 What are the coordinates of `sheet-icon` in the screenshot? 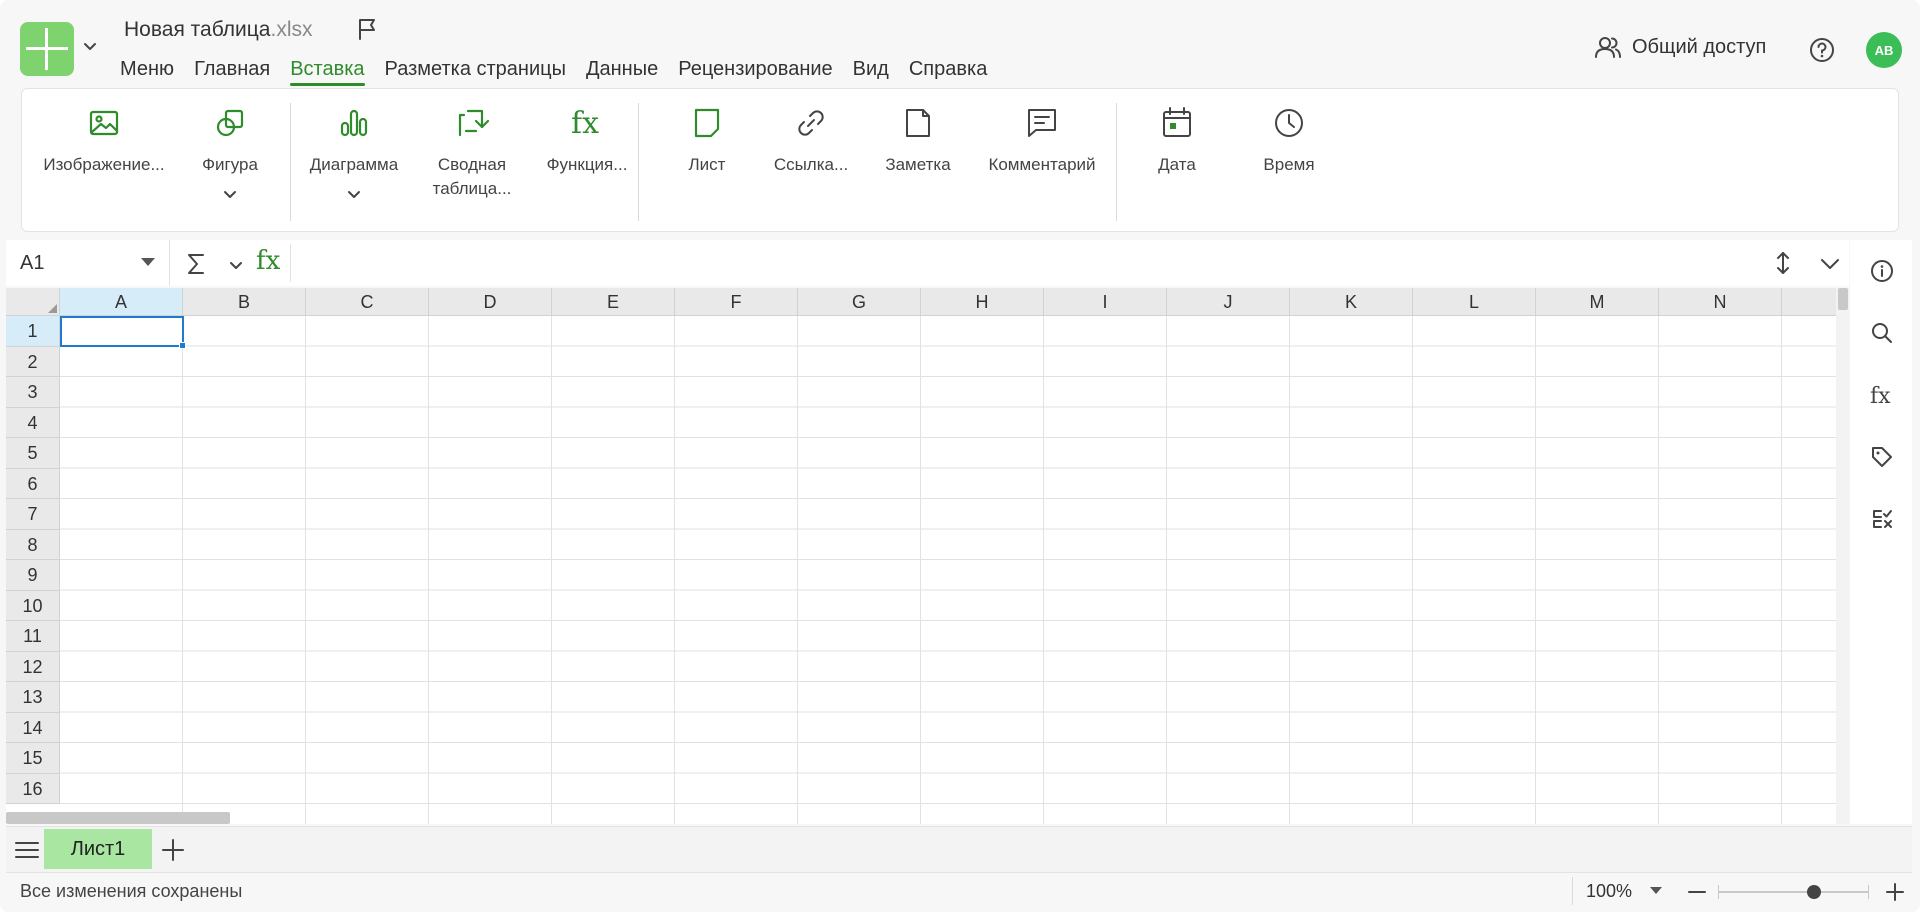 It's located at (707, 123).